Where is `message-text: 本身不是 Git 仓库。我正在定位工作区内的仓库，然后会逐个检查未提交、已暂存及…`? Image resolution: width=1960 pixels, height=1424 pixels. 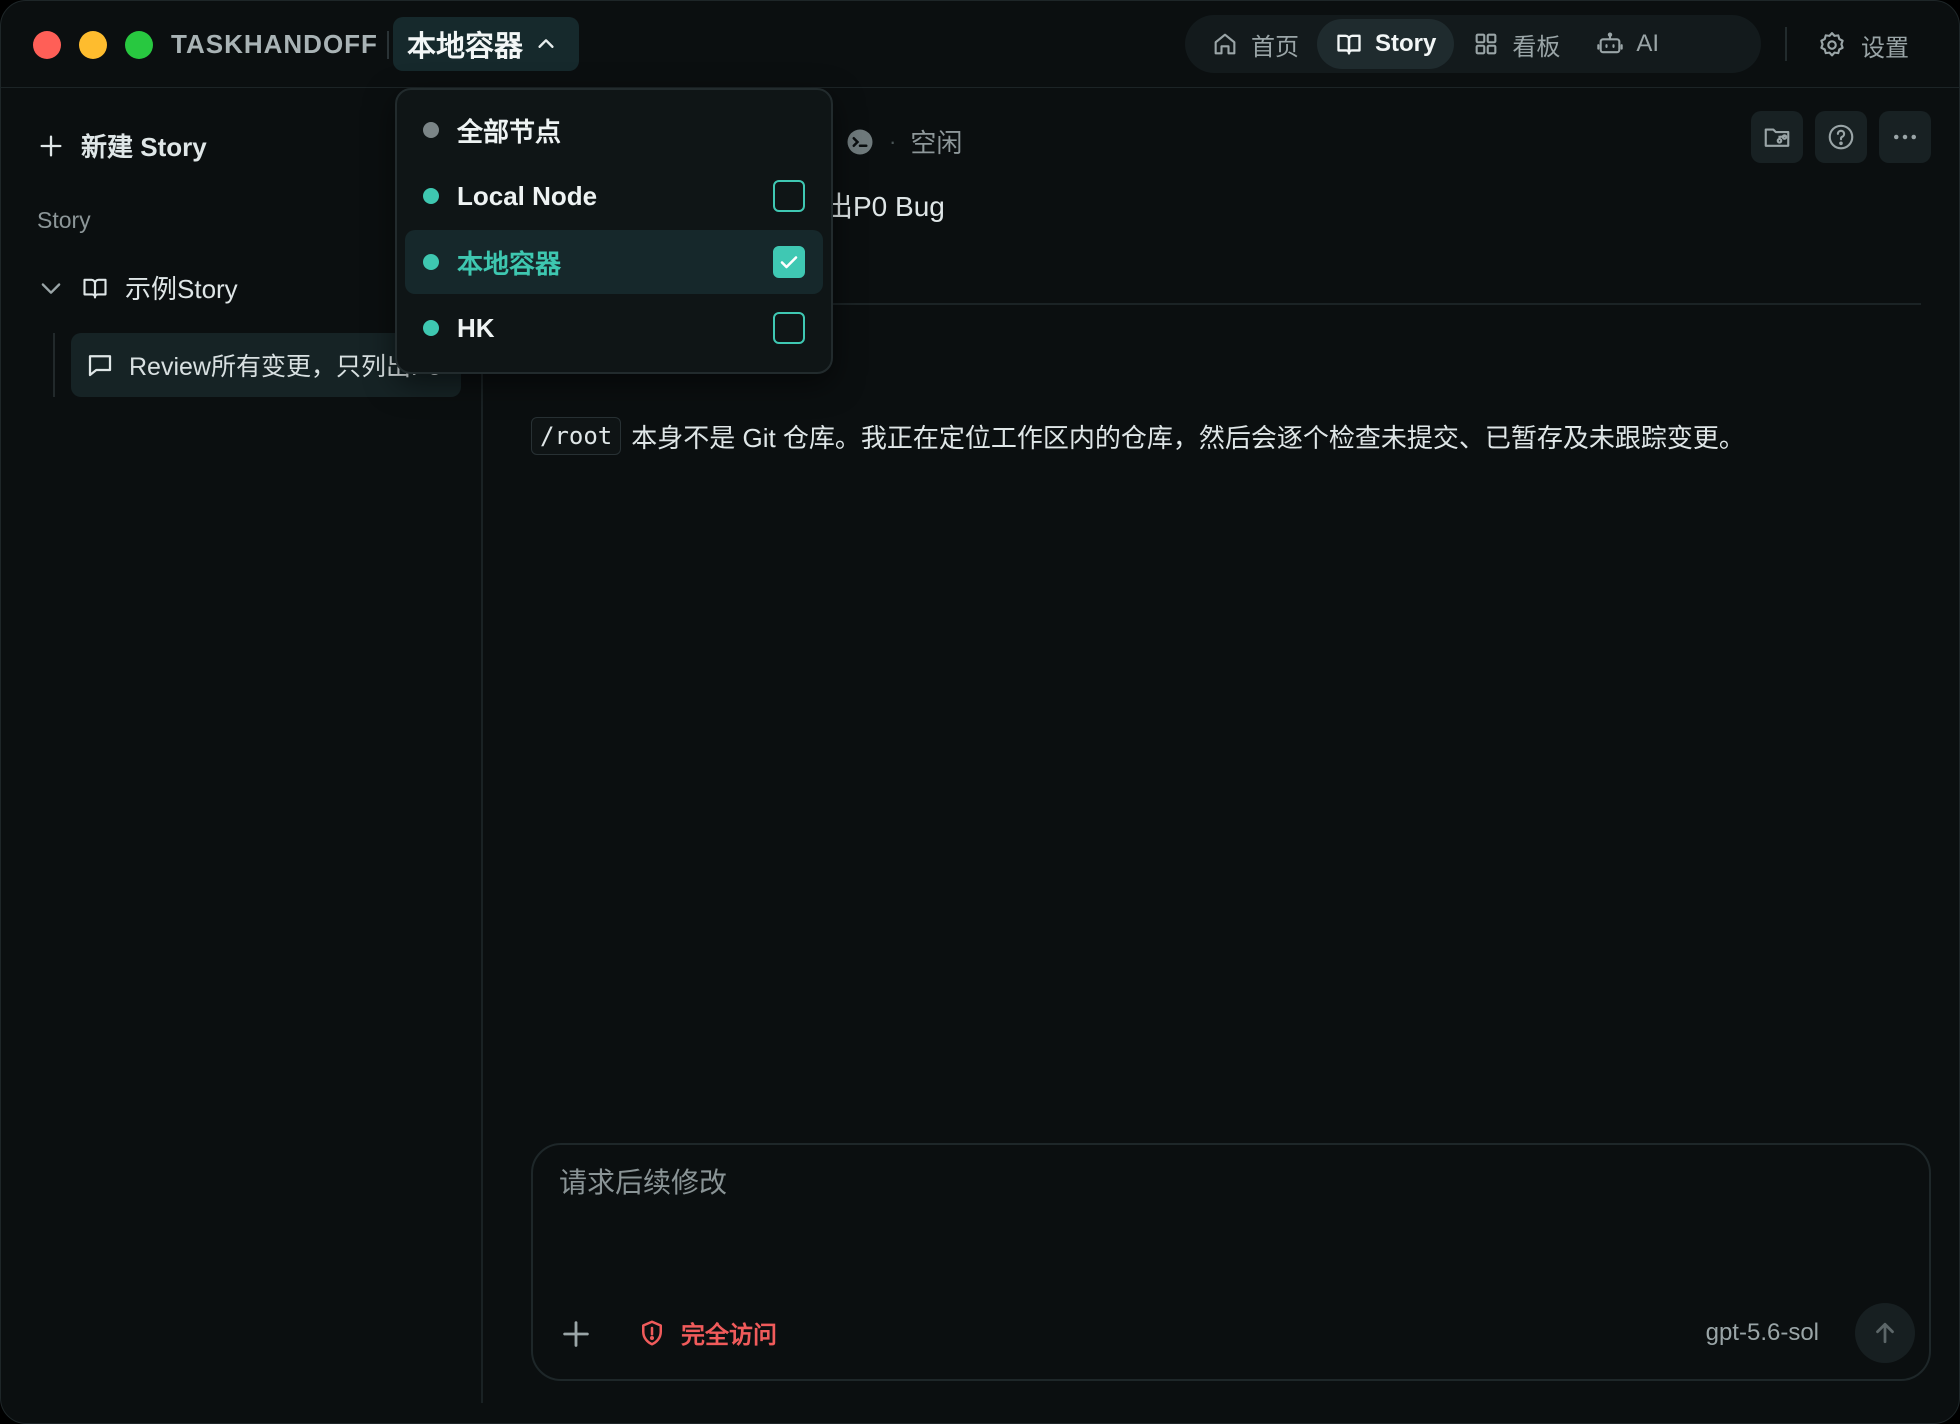
message-text: 本身不是 Git 仓库。我正在定位工作区内的仓库，然后会逐个检查未提交、已暂存及… is located at coordinates (1188, 437).